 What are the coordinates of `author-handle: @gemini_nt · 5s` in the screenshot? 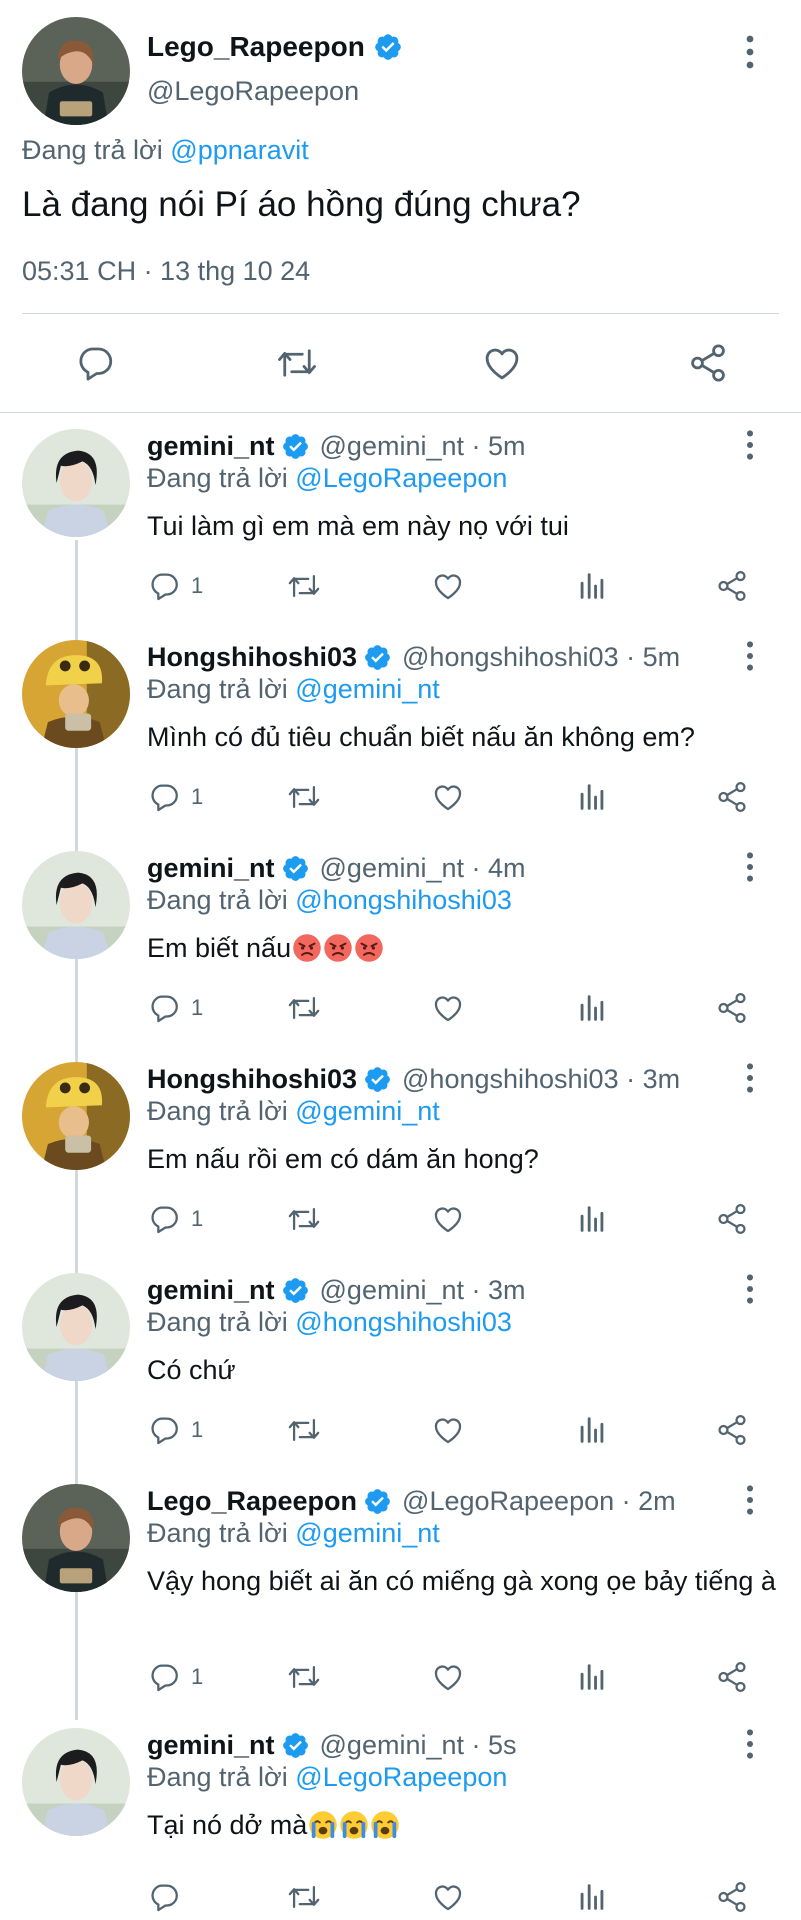 It's located at (418, 1745).